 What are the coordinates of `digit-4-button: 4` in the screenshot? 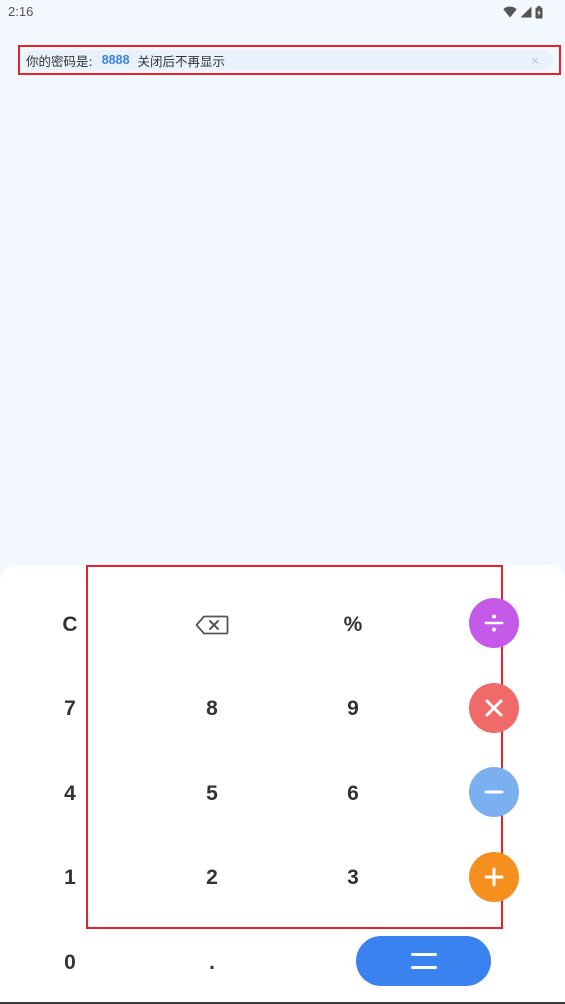 It's located at (70, 794).